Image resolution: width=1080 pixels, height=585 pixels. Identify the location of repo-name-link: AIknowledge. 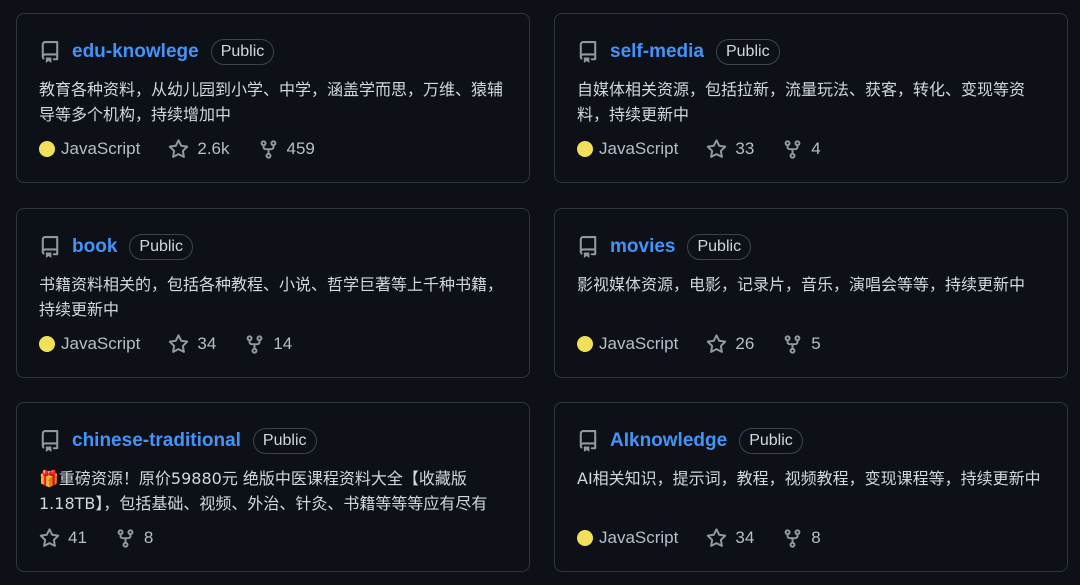
(668, 441).